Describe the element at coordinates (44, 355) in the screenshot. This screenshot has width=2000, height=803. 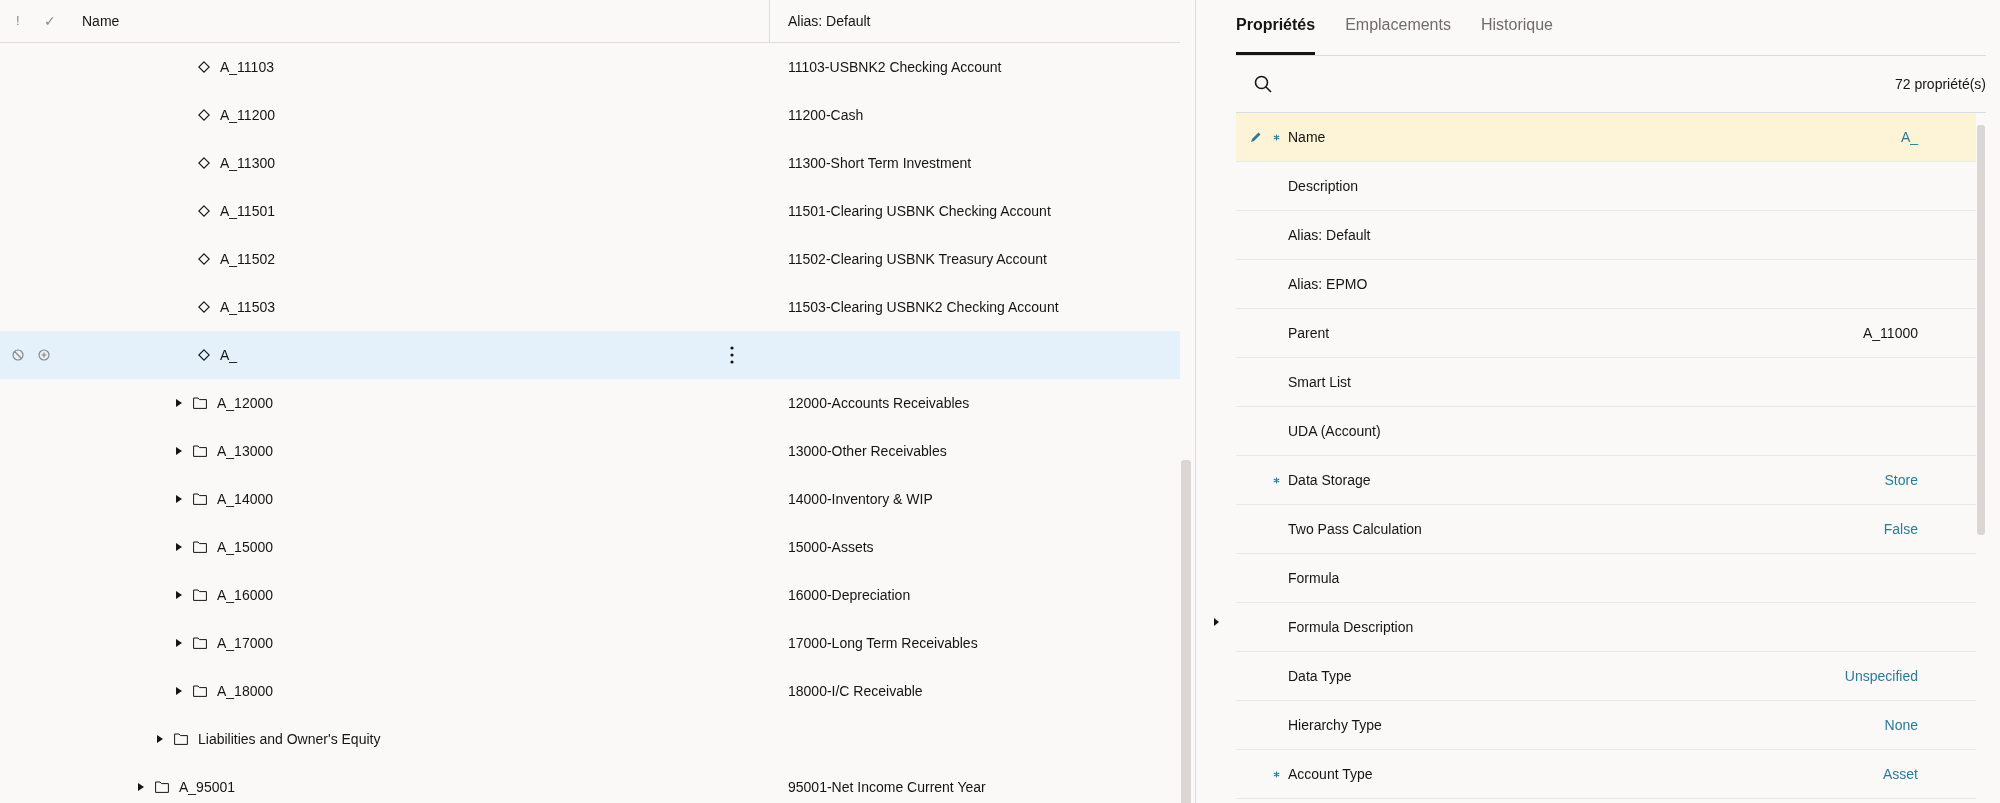
I see `add-circle-icon` at that location.